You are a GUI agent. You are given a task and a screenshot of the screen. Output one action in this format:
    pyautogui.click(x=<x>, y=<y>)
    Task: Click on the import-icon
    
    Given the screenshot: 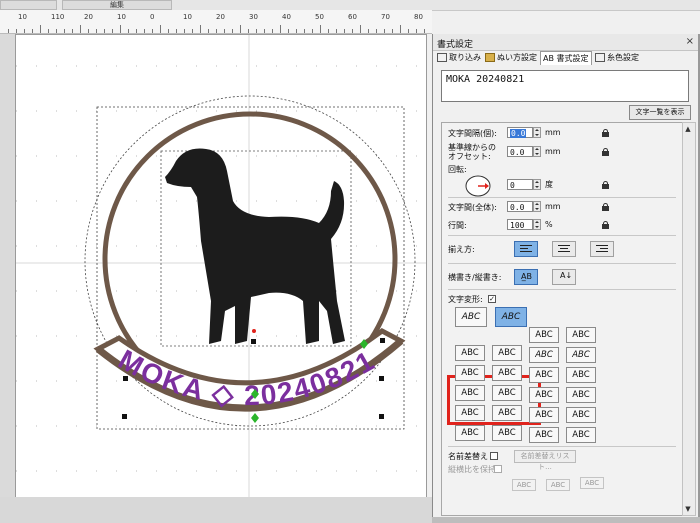 What is the action you would take?
    pyautogui.click(x=442, y=57)
    